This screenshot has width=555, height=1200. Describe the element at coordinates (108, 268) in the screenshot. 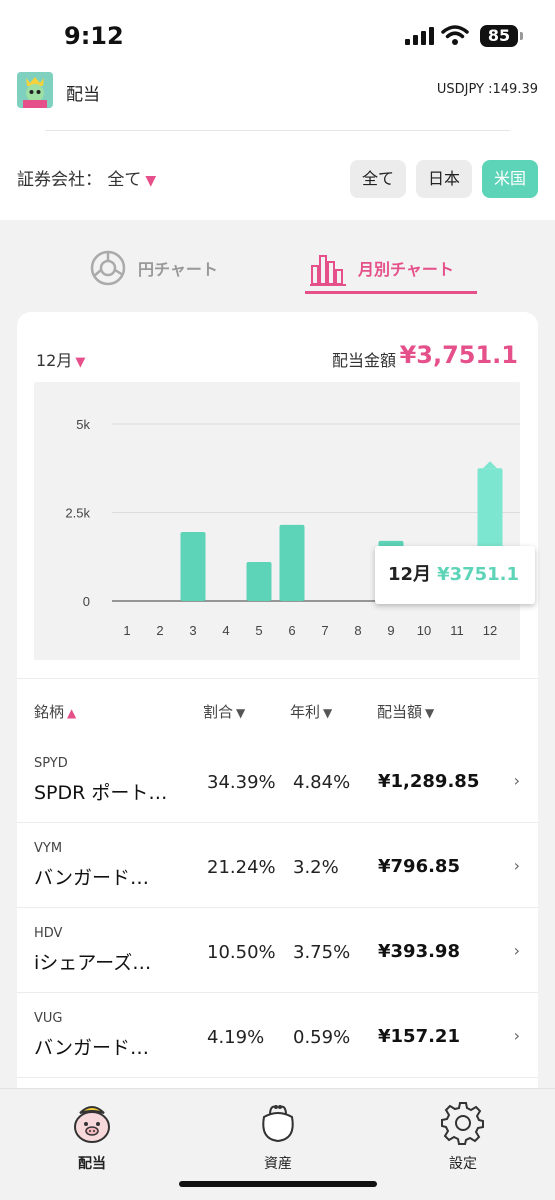

I see `pie-chart-icon` at that location.